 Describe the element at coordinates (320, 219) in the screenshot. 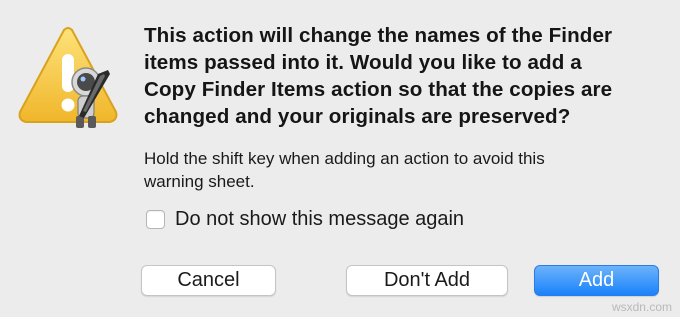

I see `suppress-label: Do not show this message again` at that location.